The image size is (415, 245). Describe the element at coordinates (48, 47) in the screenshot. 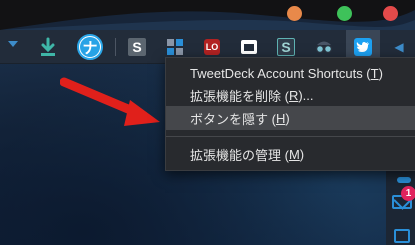

I see `download-icon` at that location.